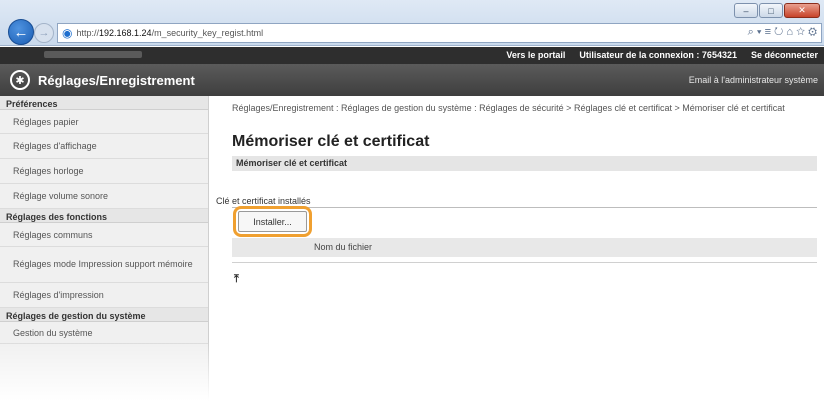 The width and height of the screenshot is (824, 401). I want to click on forward-arrow-icon: →, so click(44, 33).